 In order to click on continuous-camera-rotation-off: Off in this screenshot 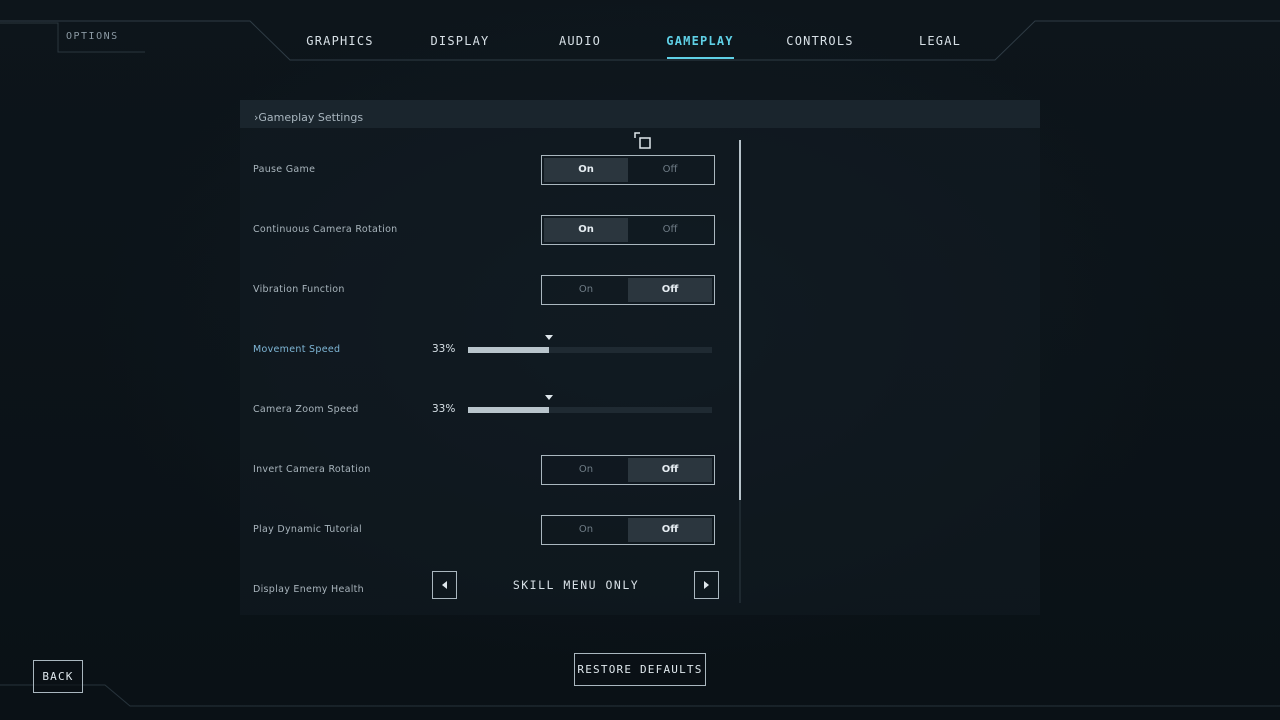, I will do `click(670, 230)`.